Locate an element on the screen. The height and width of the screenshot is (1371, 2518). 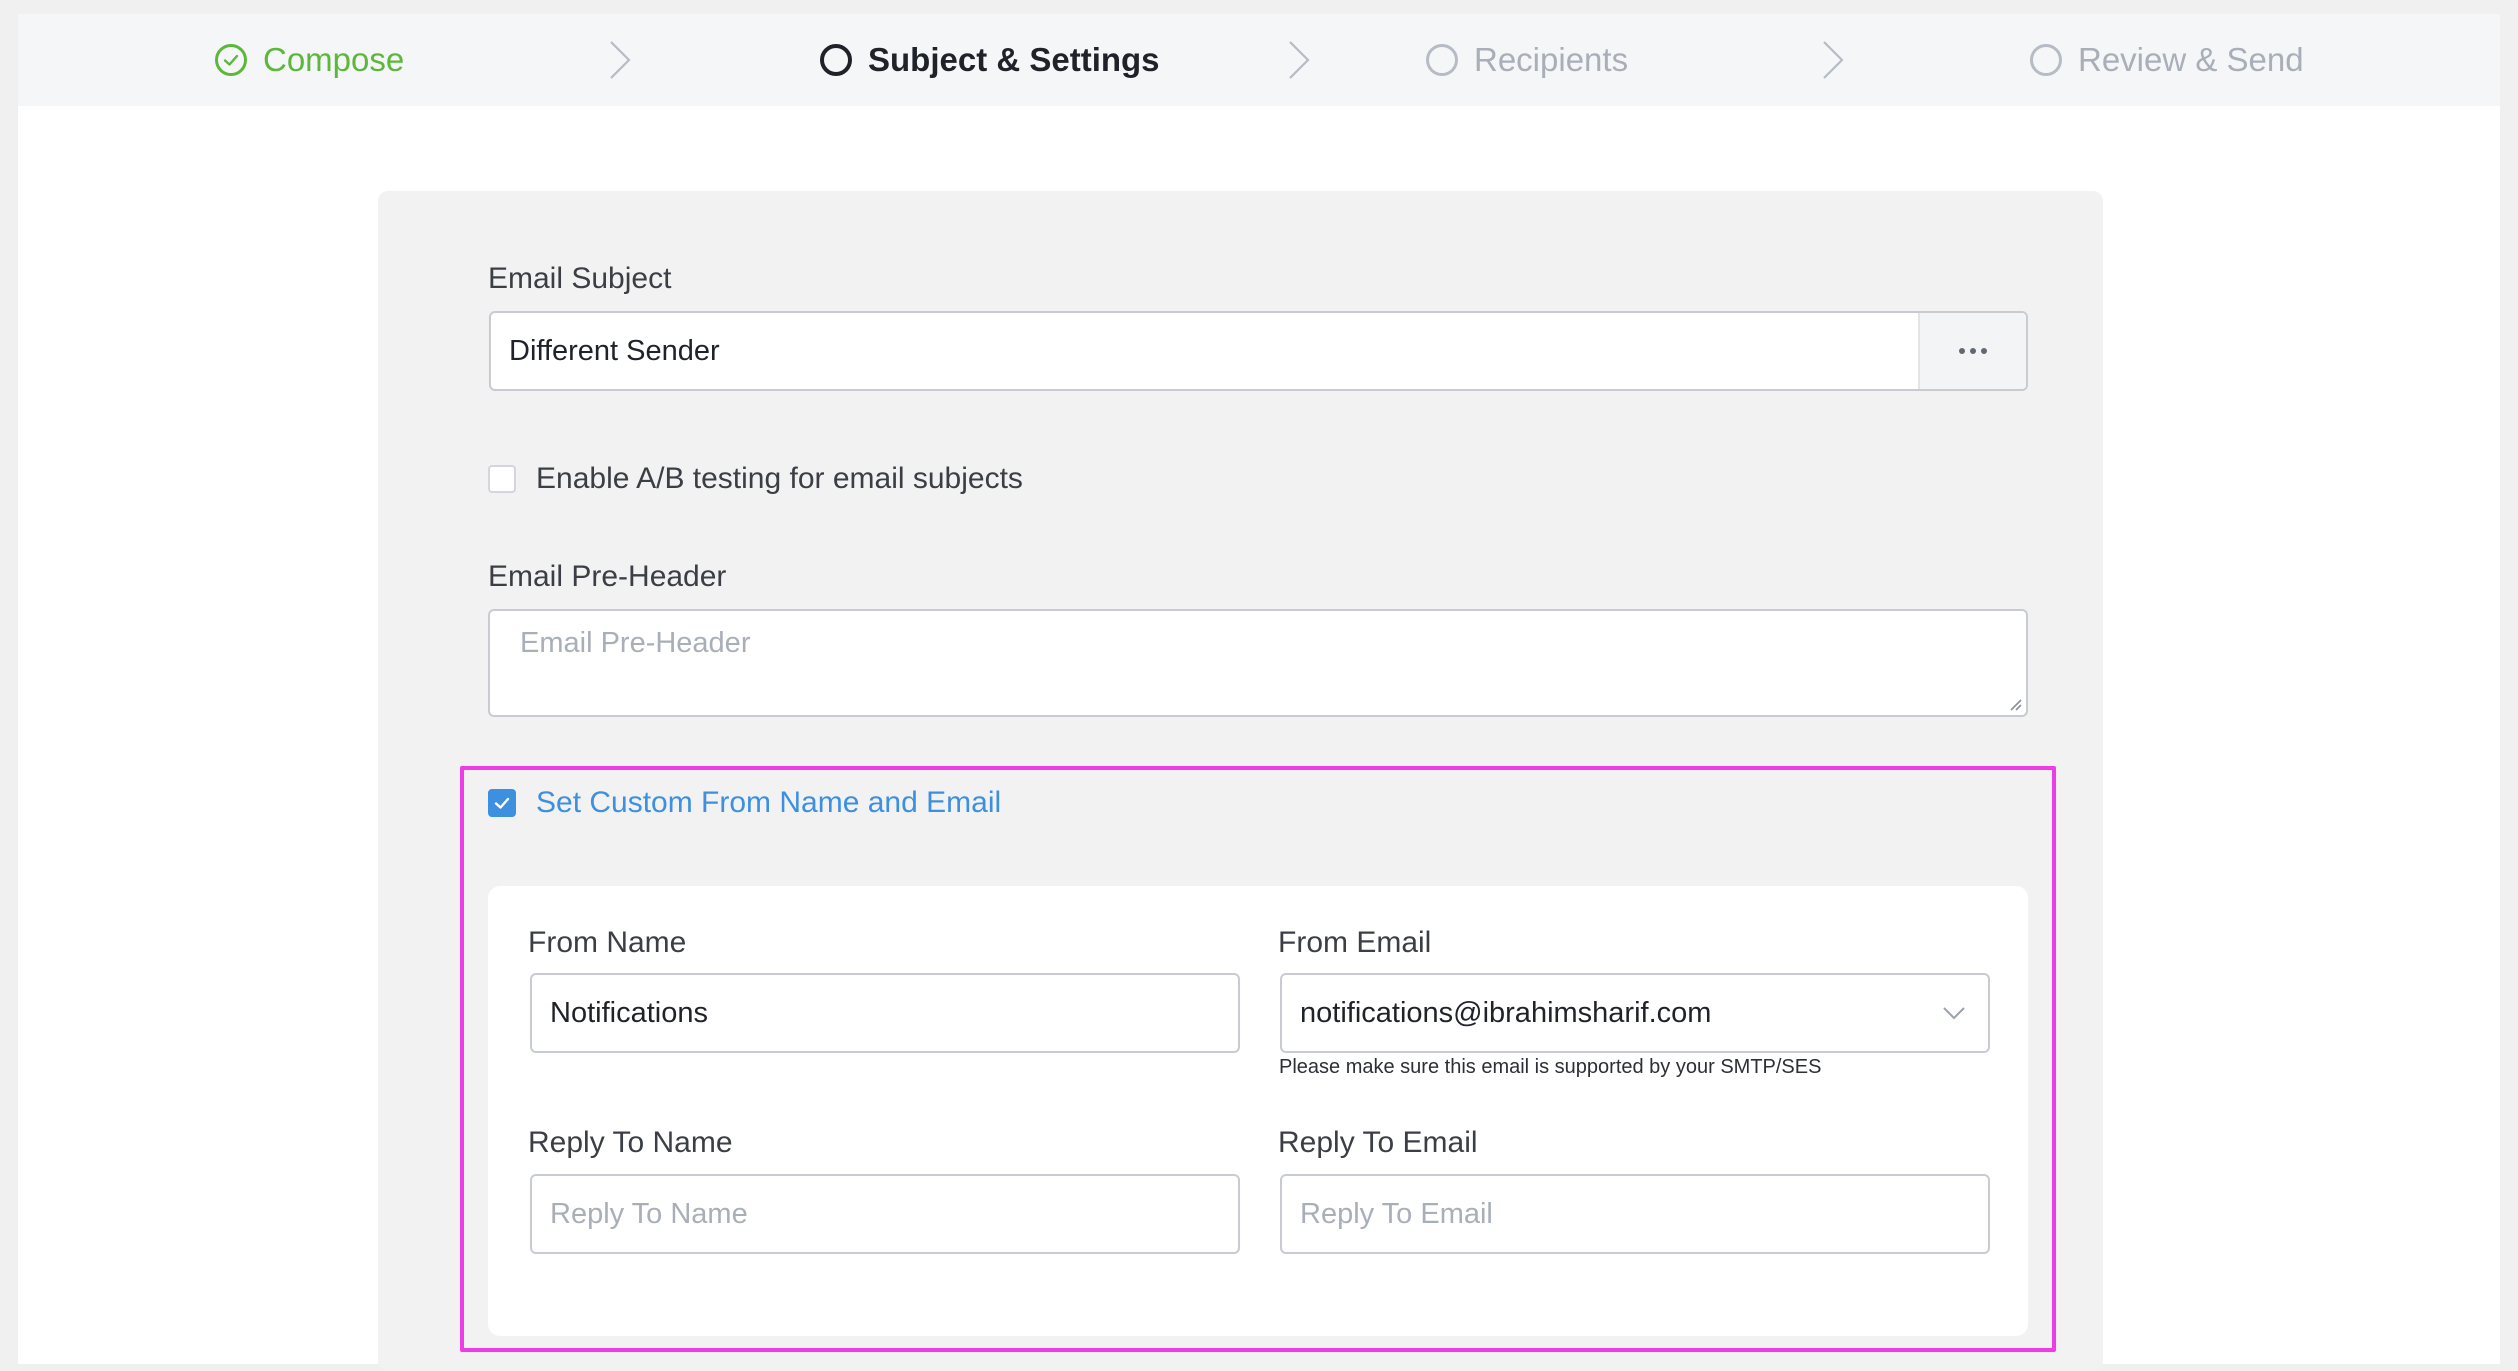
from-name-value: Notifications is located at coordinates (629, 1012).